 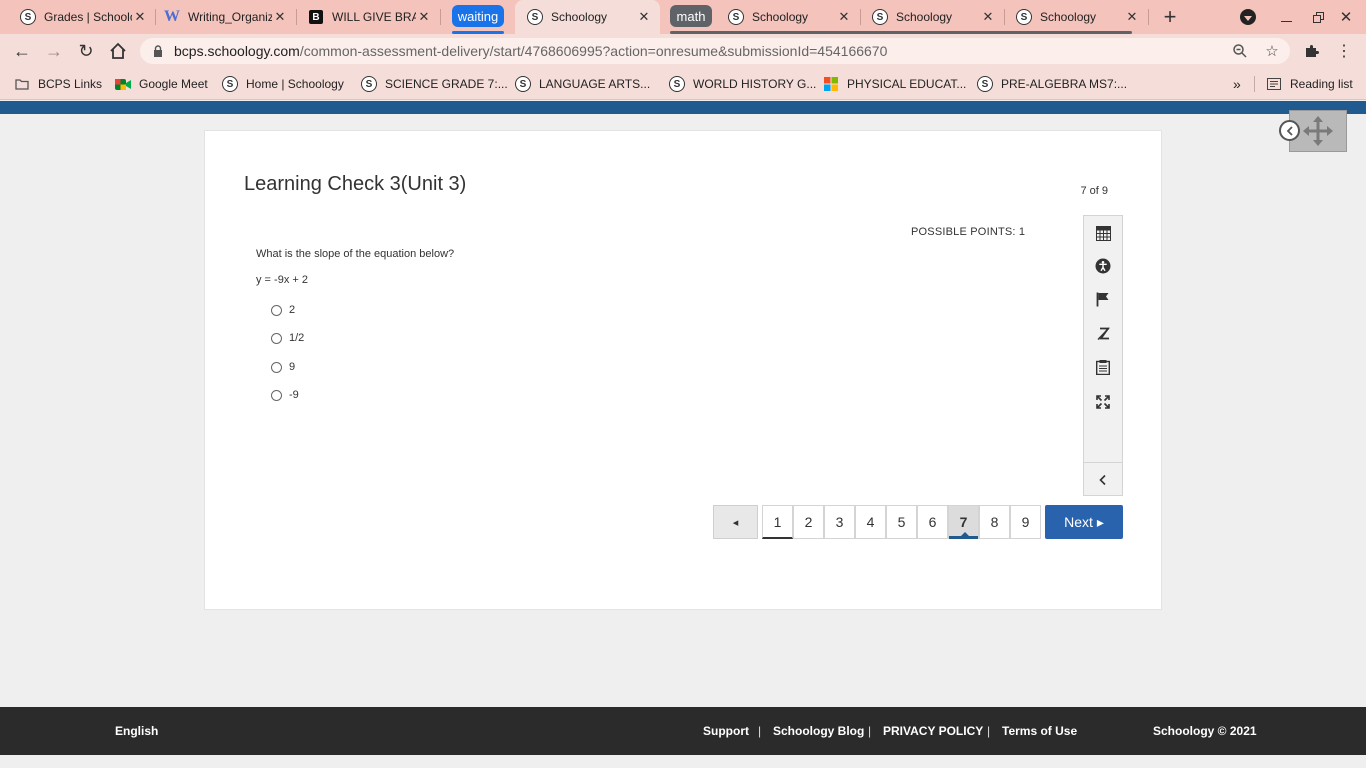 I want to click on collapse-toggle-button, so click(x=1289, y=130).